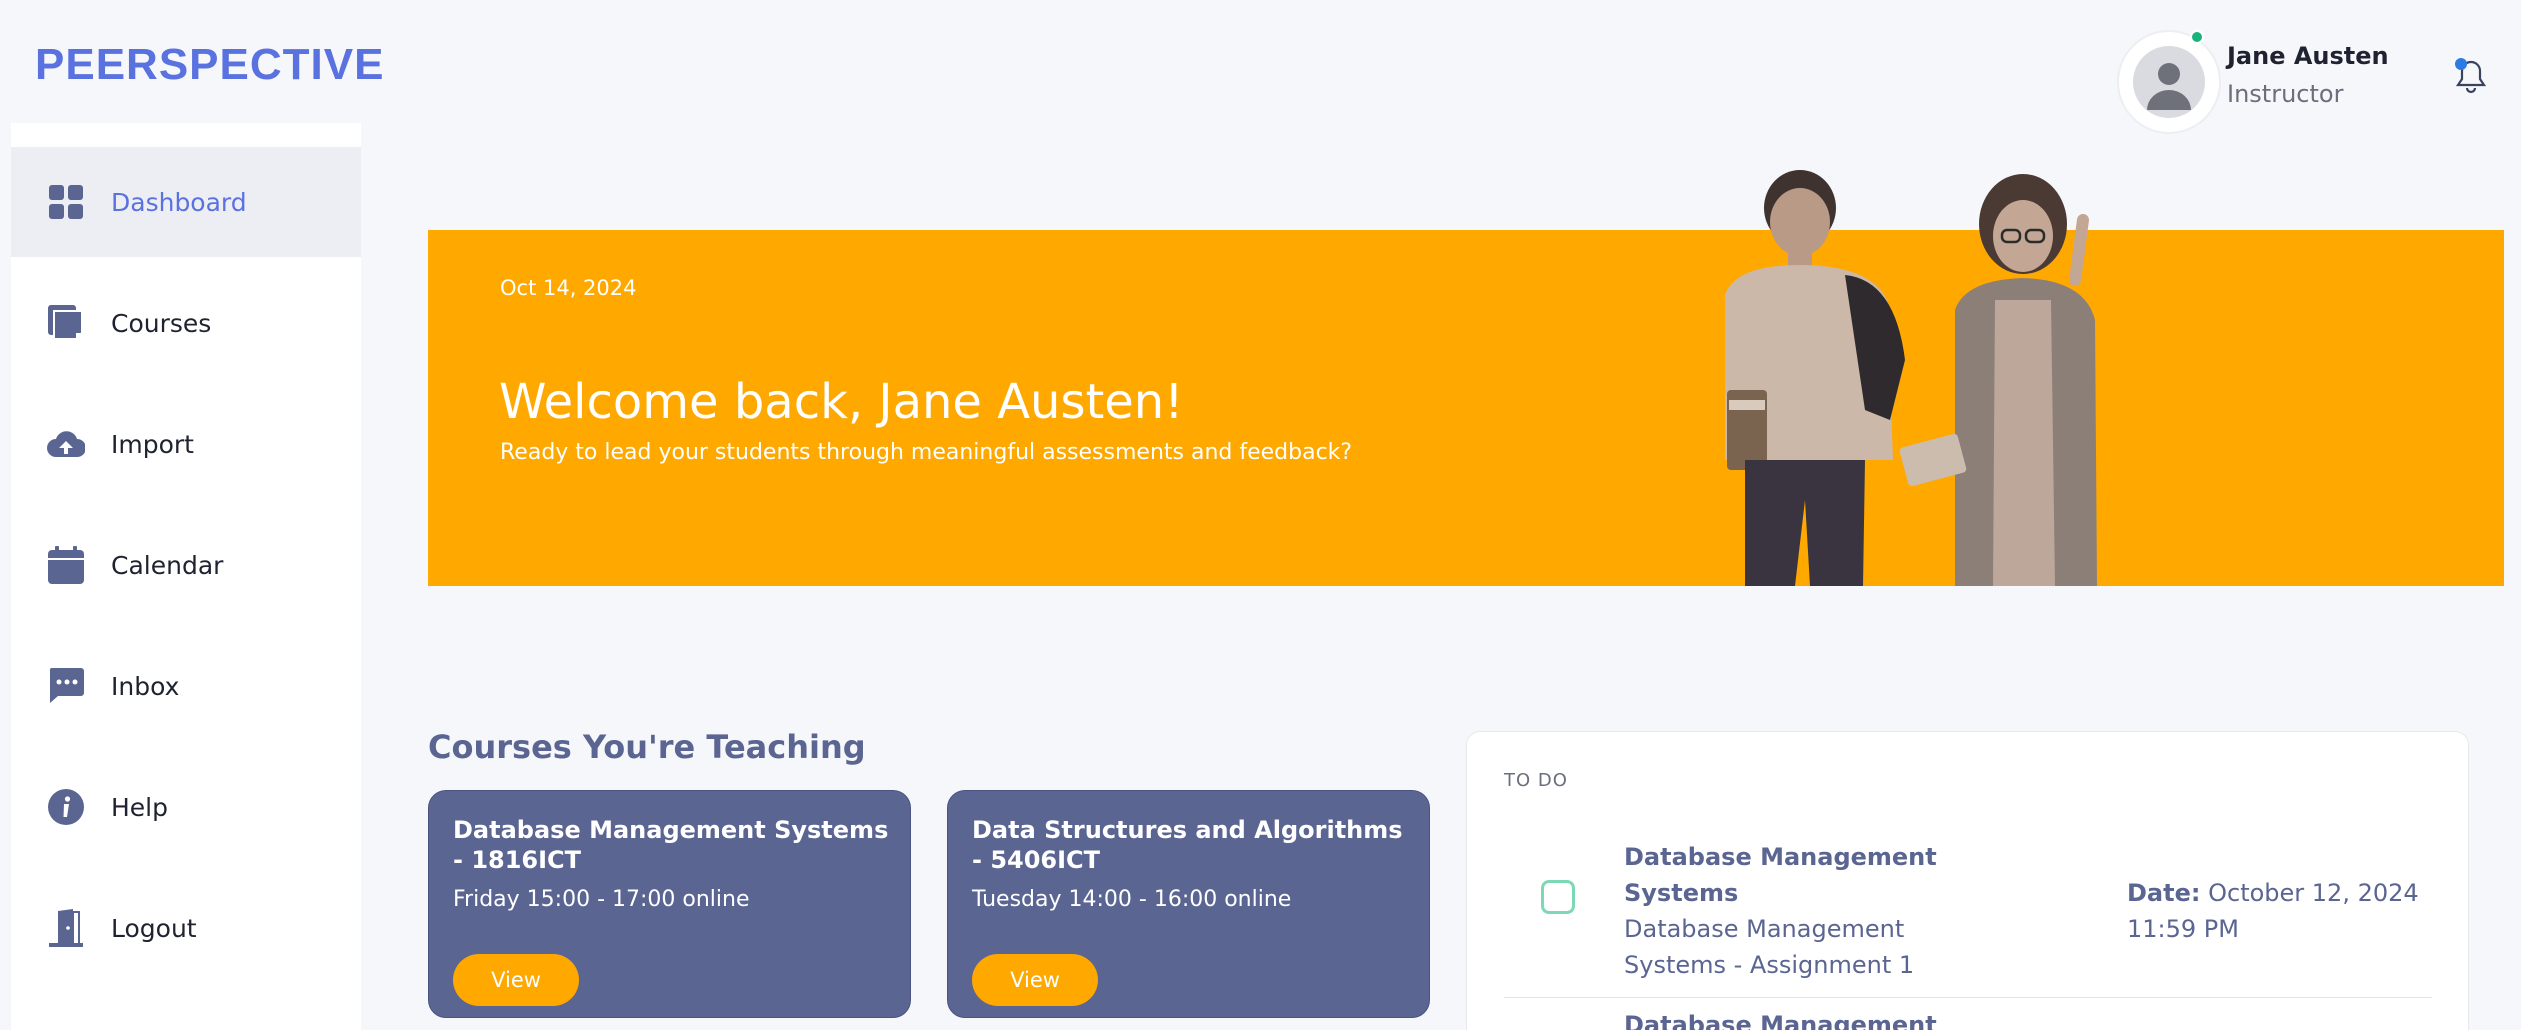  What do you see at coordinates (1187, 845) in the screenshot?
I see `course-name: Data Structures and Algorithms - 5406ICT` at bounding box center [1187, 845].